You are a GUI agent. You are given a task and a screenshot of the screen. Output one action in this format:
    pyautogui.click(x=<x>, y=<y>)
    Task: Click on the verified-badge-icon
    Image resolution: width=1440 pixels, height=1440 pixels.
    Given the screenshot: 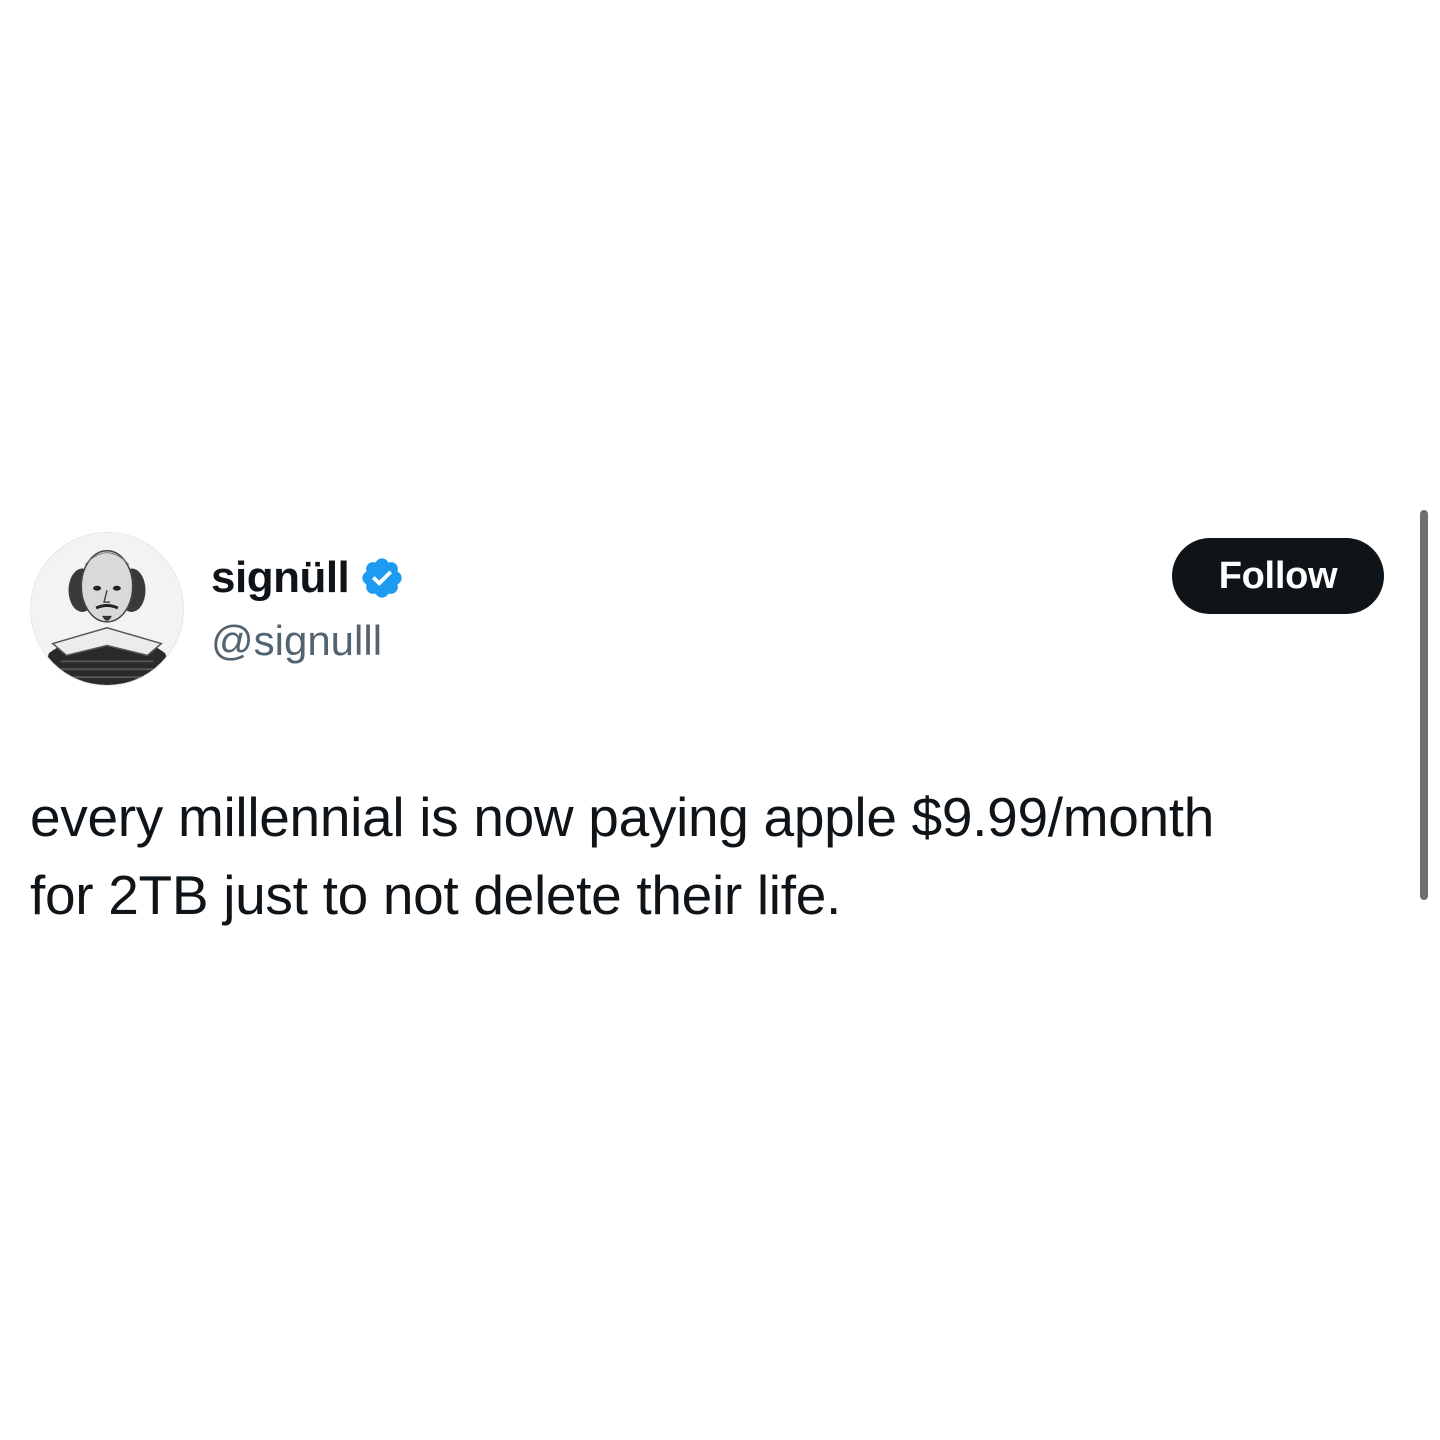 What is the action you would take?
    pyautogui.click(x=382, y=578)
    